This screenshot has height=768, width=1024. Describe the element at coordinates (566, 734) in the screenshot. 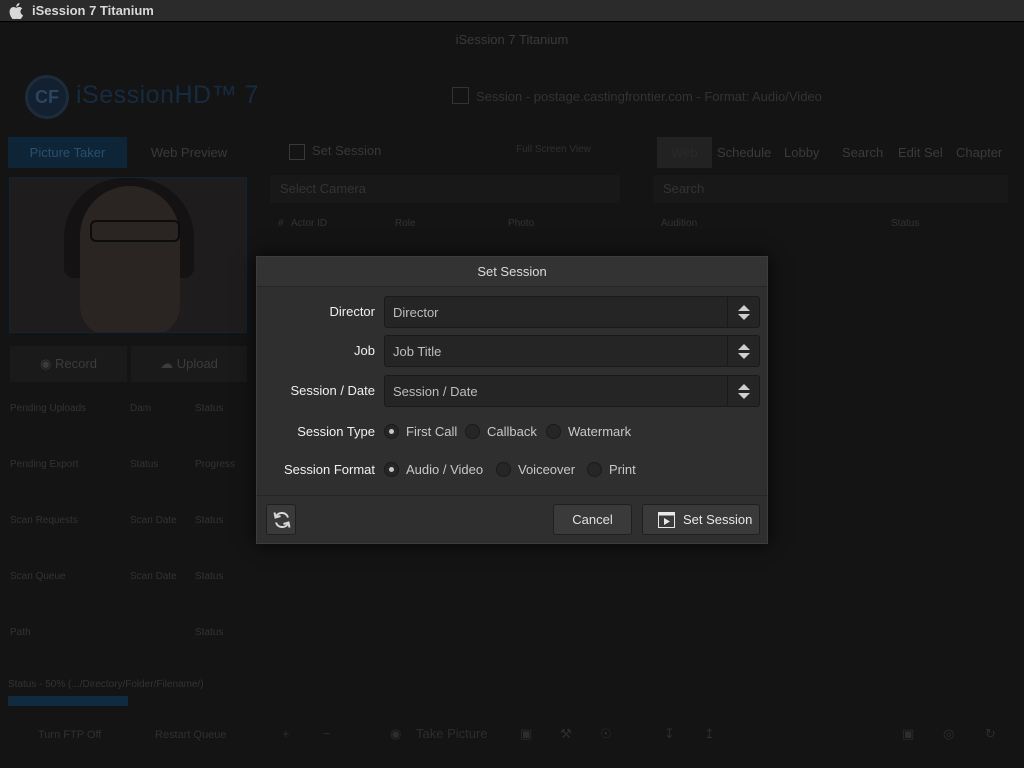

I see `wrench-icon: ⚒` at that location.